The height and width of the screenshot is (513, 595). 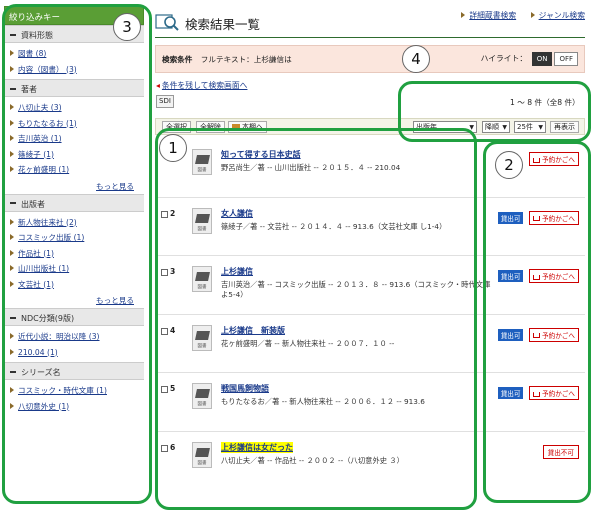 I want to click on result-title-link: 女人謙信, so click(x=237, y=213).